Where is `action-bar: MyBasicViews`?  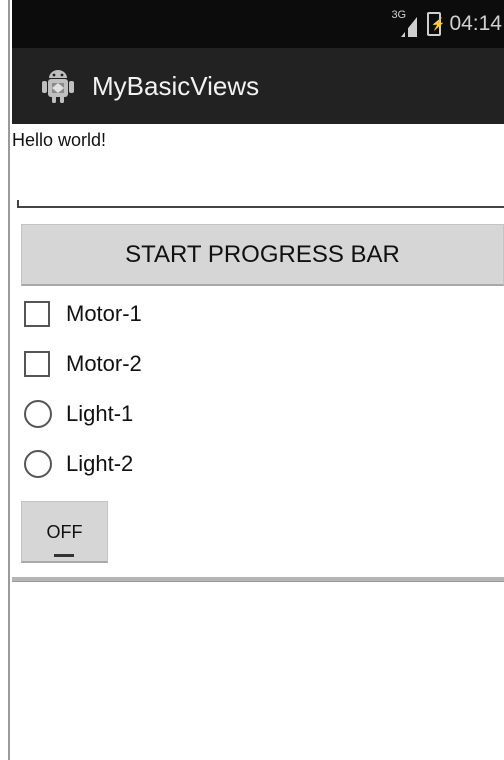
action-bar: MyBasicViews is located at coordinates (258, 86).